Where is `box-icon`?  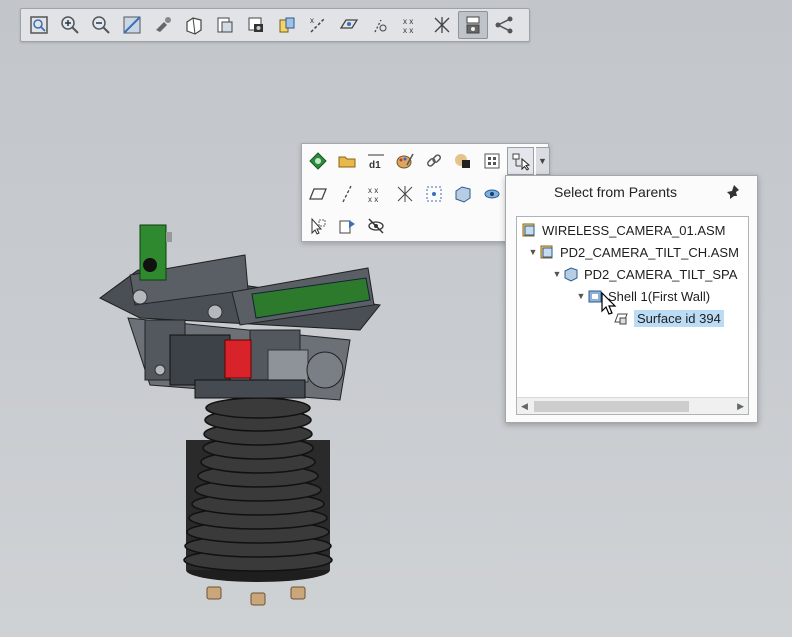
box-icon is located at coordinates (462, 194).